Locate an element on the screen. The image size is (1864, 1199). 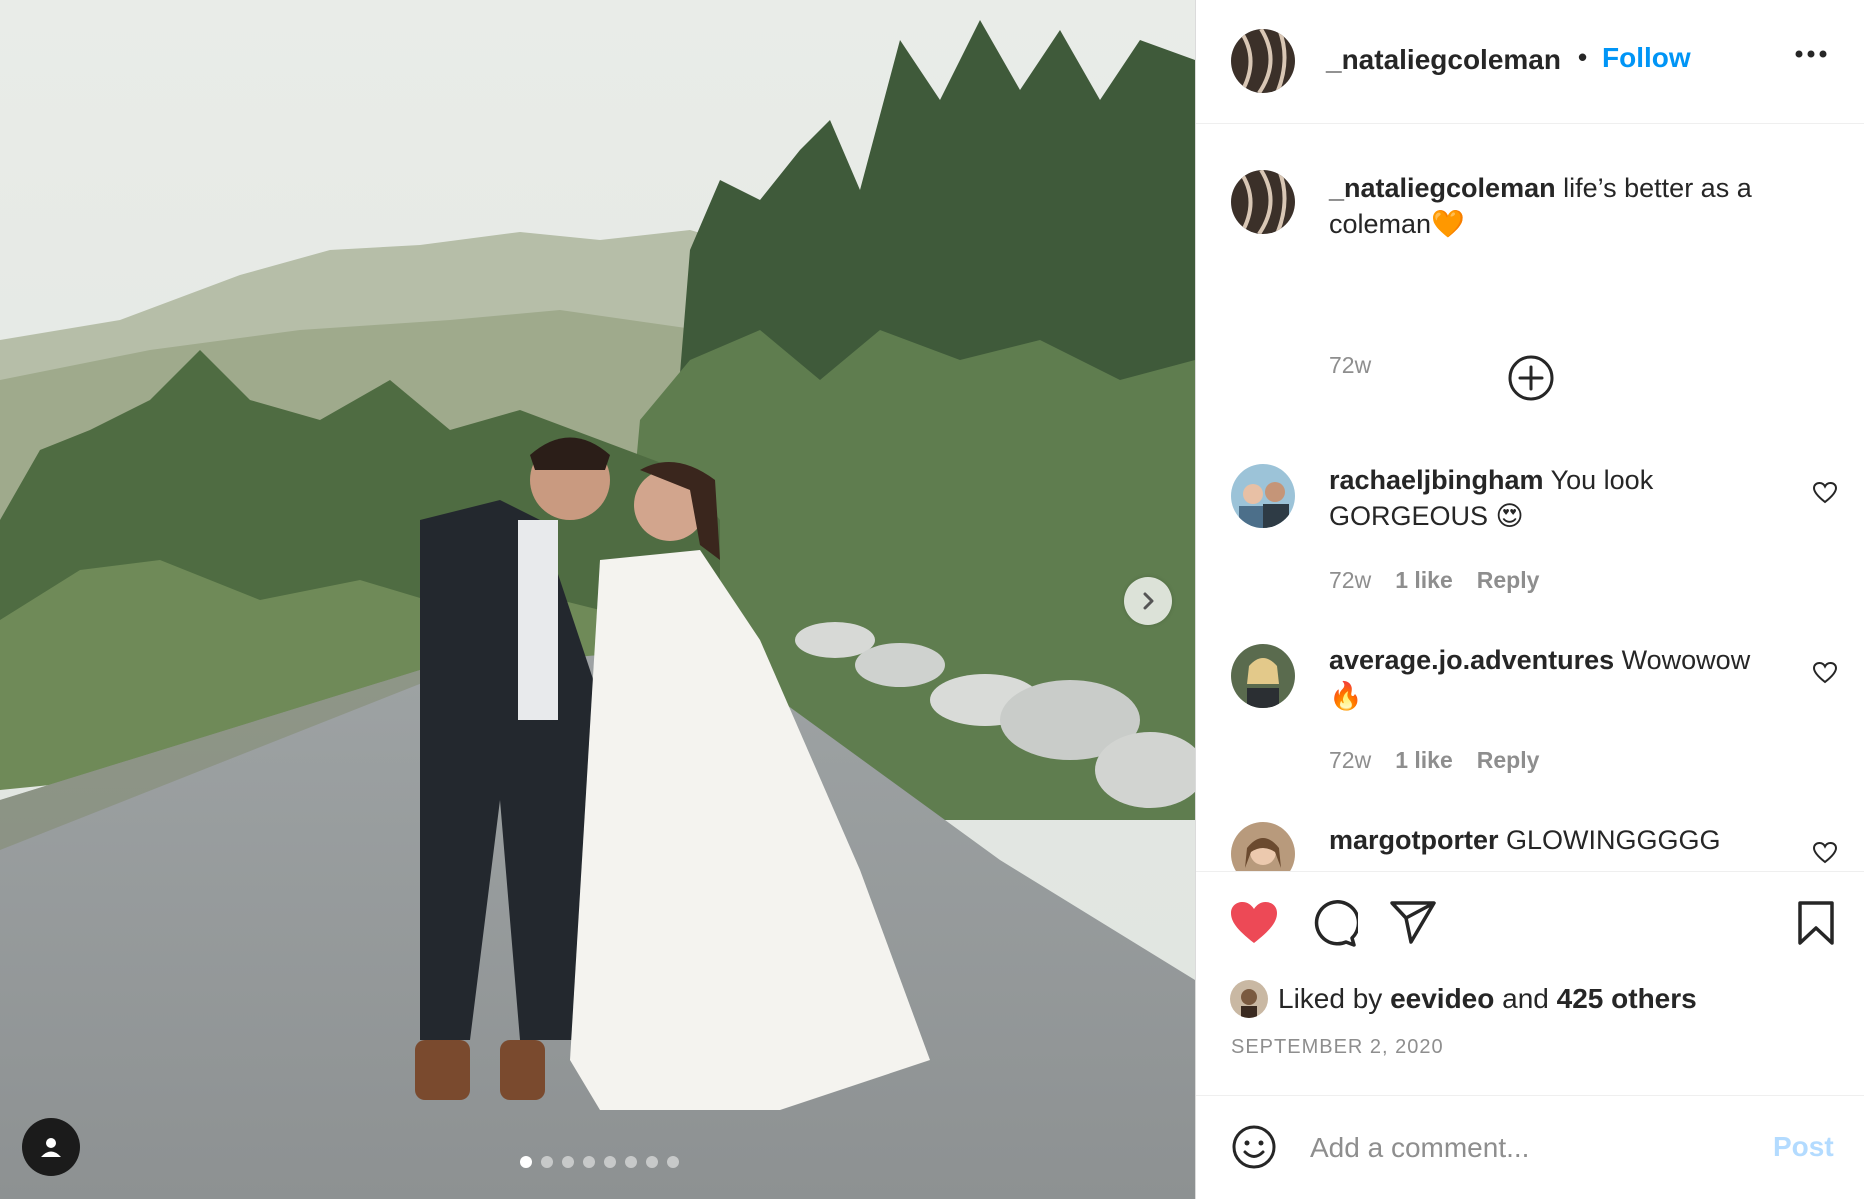
like-button is located at coordinates (1254, 925).